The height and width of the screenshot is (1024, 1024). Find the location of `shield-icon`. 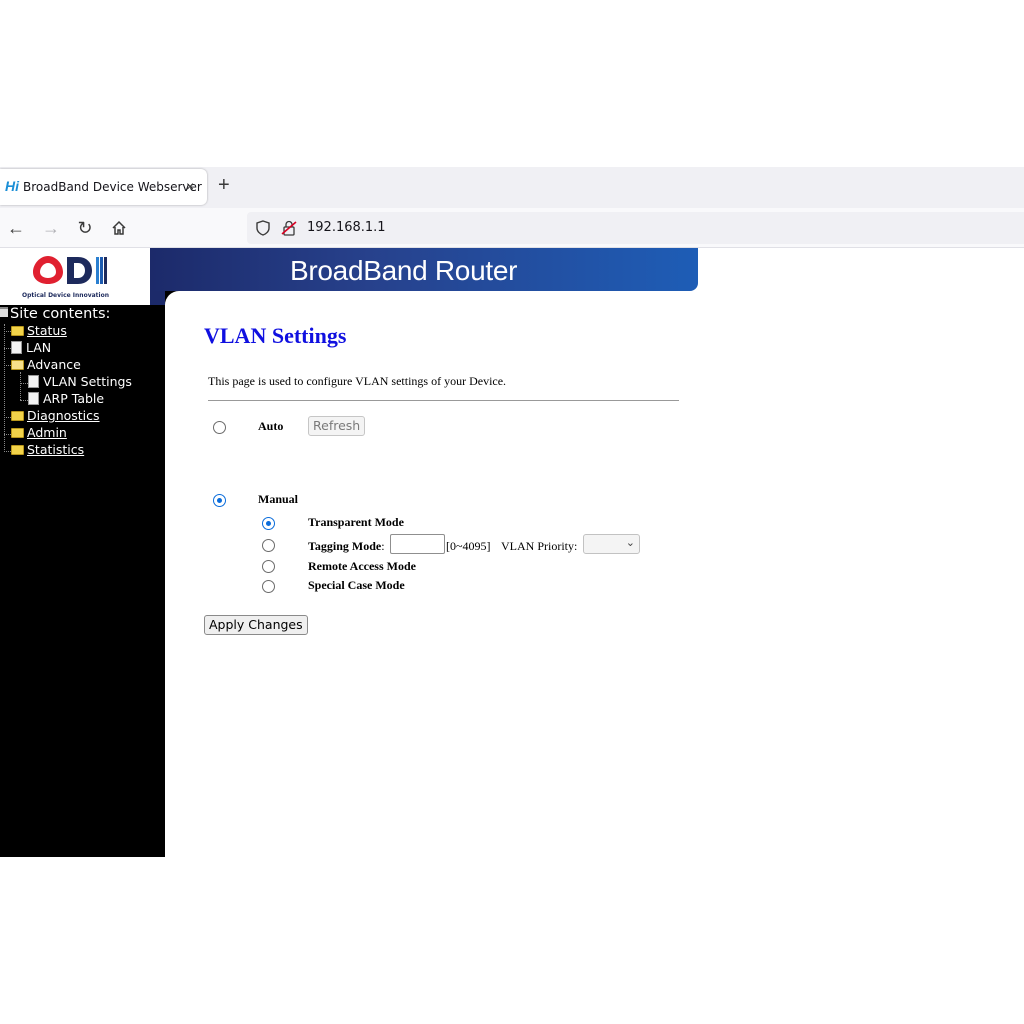

shield-icon is located at coordinates (263, 228).